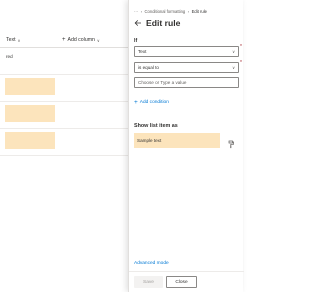  I want to click on add-column-label: Add column, so click(81, 40).